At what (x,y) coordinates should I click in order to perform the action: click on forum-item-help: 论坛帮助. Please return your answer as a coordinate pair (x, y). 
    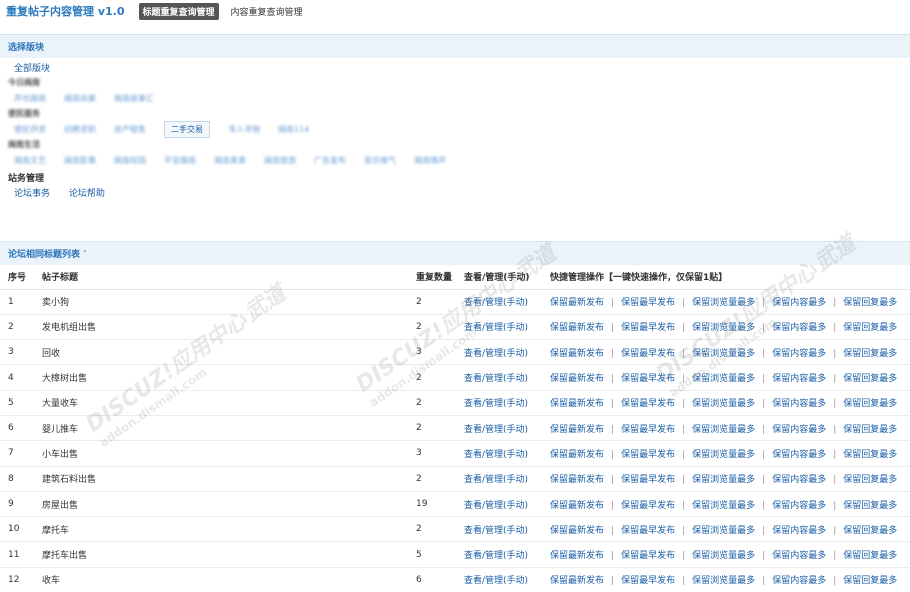
    Looking at the image, I should click on (87, 194).